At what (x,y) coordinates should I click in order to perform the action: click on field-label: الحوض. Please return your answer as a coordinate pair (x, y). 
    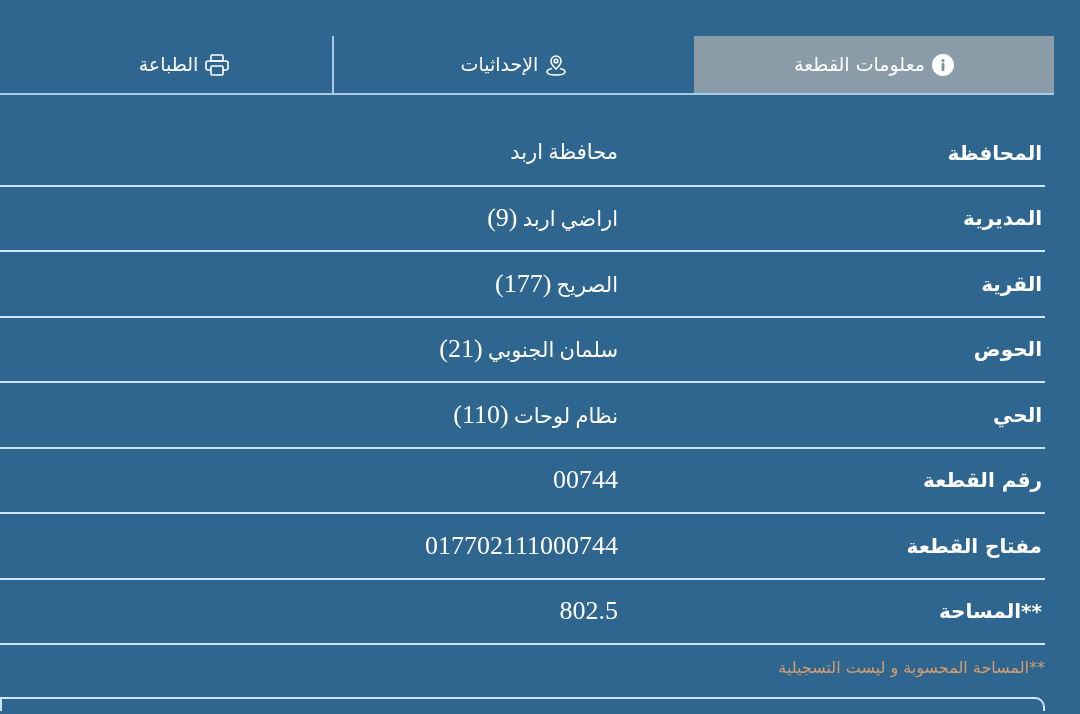
    Looking at the image, I should click on (1007, 350).